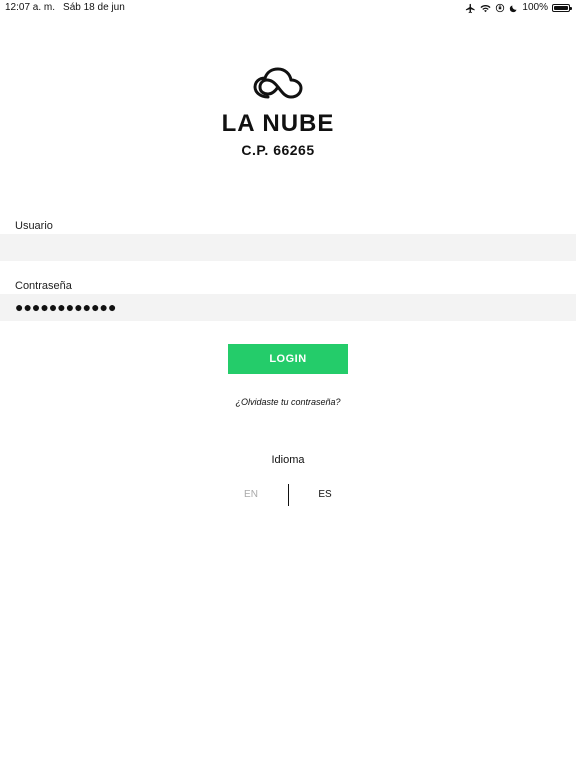 This screenshot has height=768, width=576. Describe the element at coordinates (288, 495) in the screenshot. I see `language-divider` at that location.